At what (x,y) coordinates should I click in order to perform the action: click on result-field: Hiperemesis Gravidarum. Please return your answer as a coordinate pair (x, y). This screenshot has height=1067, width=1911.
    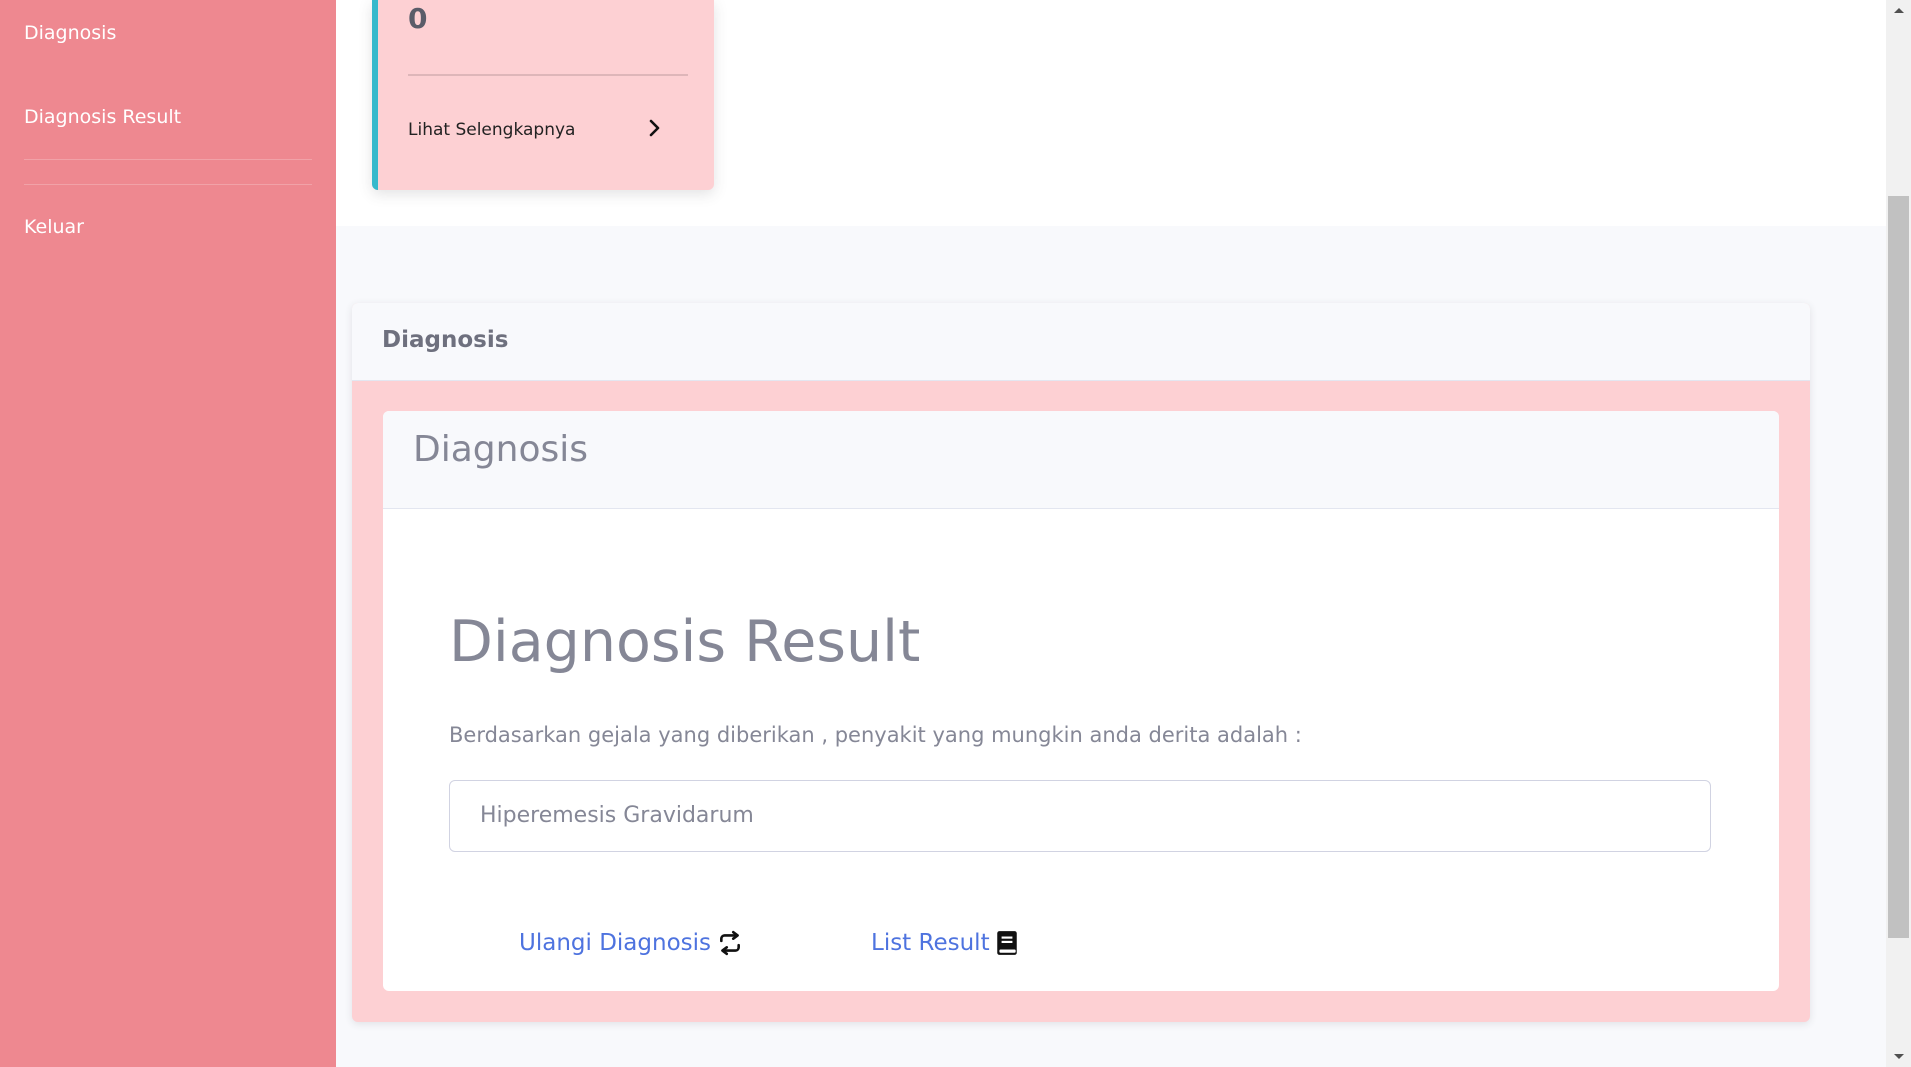
    Looking at the image, I should click on (1080, 816).